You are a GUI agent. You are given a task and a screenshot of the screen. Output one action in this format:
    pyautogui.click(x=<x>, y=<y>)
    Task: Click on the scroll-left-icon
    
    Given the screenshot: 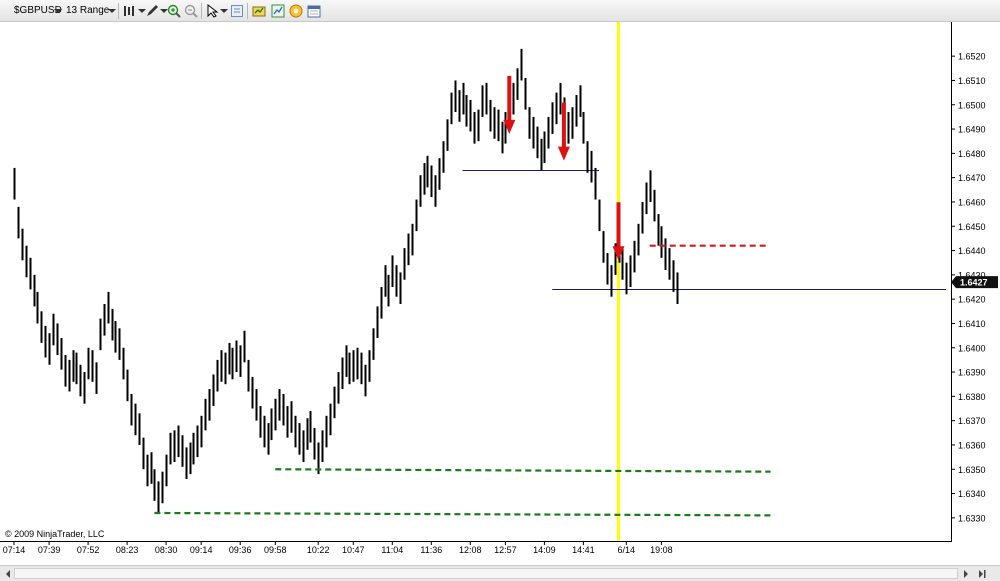 What is the action you would take?
    pyautogui.click(x=8, y=573)
    